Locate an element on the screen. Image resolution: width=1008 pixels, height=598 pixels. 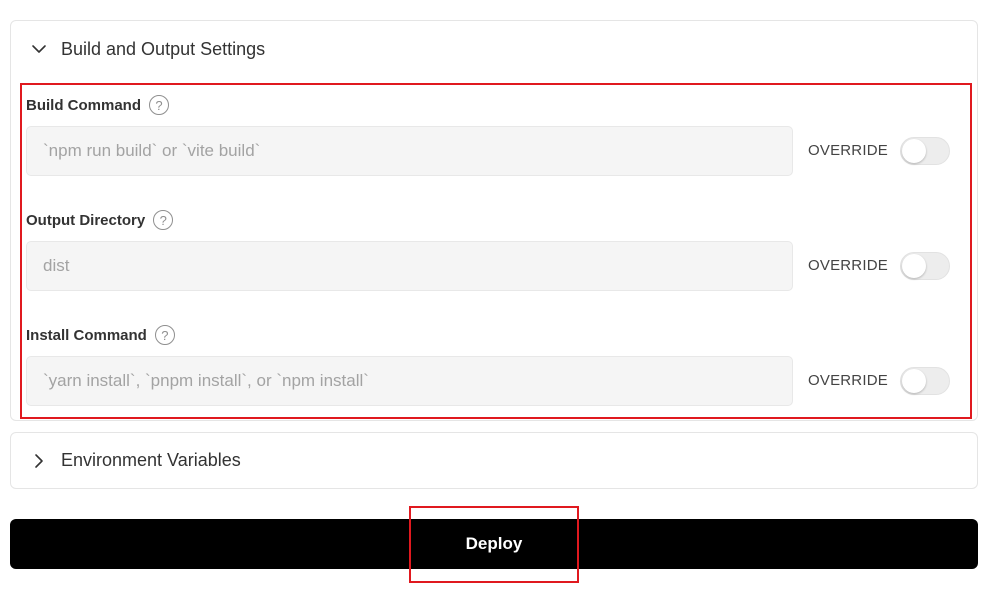
deploy-button: Deploy is located at coordinates (494, 544).